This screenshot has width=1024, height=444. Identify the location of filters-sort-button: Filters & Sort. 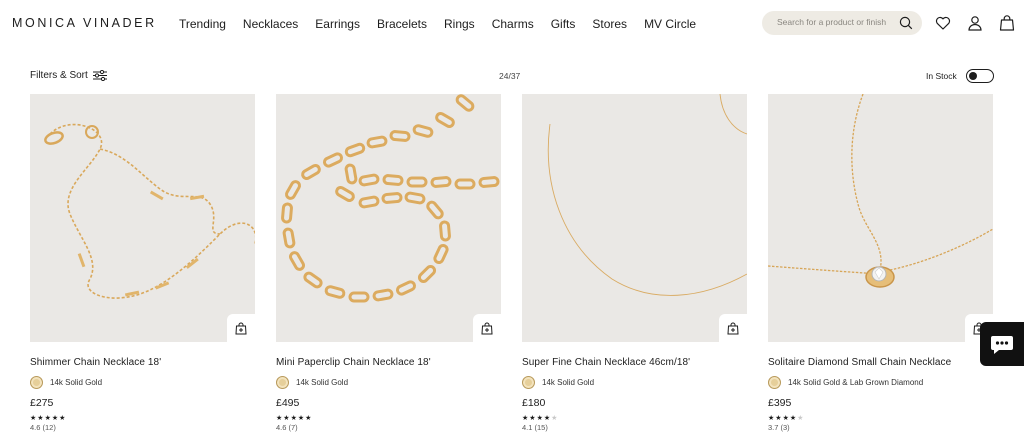
(68, 75).